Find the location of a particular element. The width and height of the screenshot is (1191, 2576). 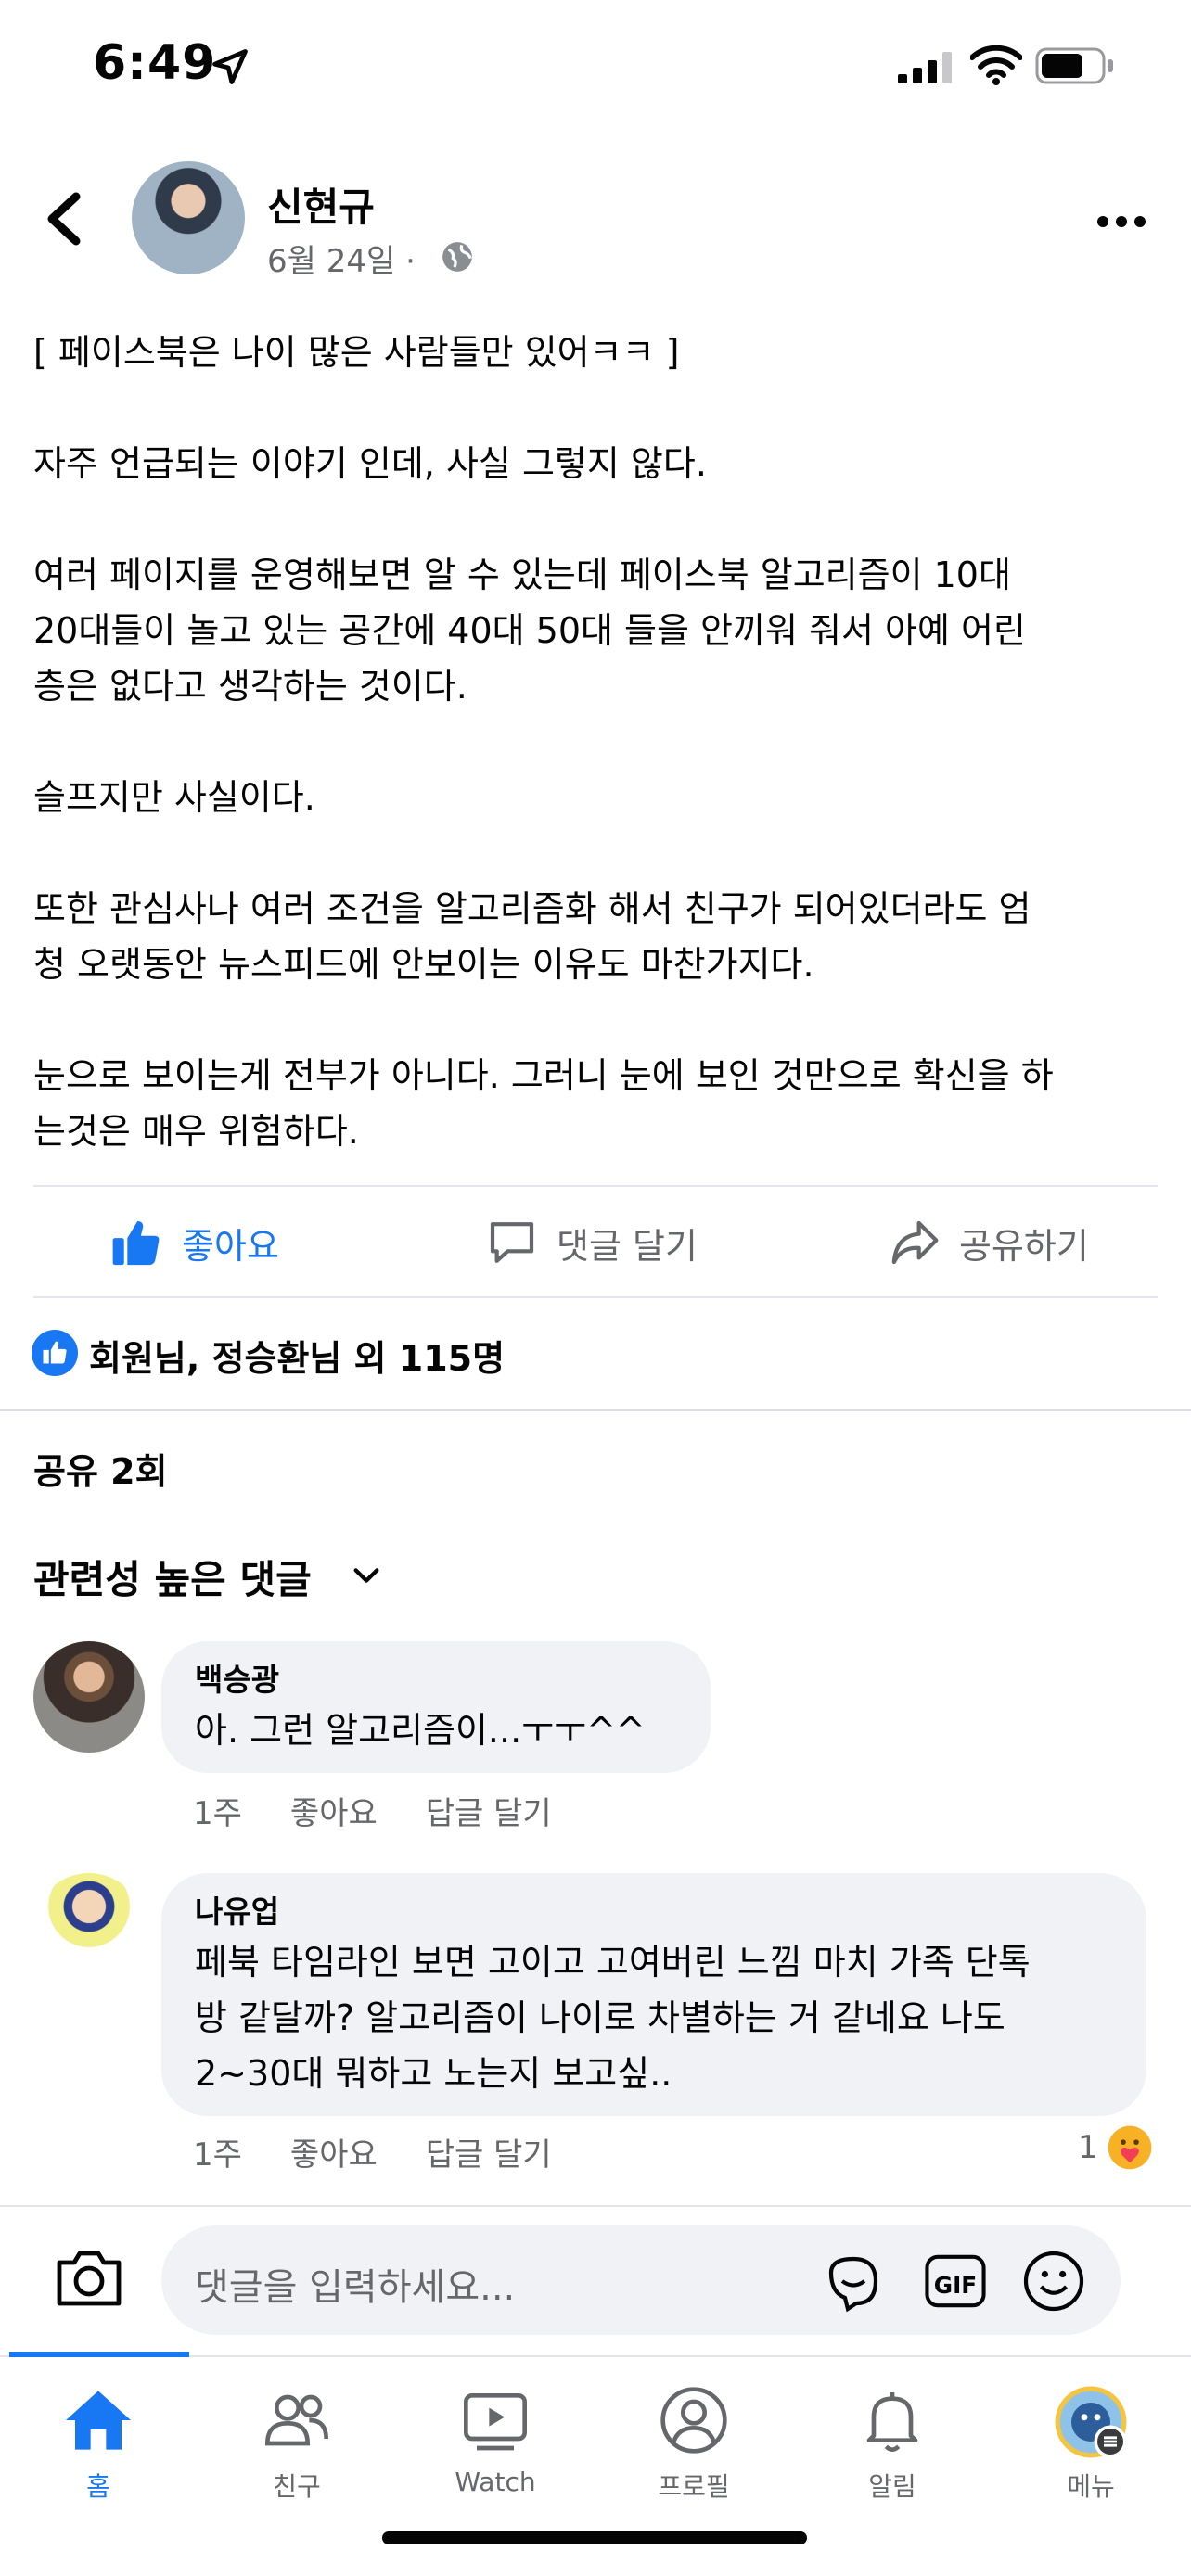

profile-icon is located at coordinates (693, 2420).